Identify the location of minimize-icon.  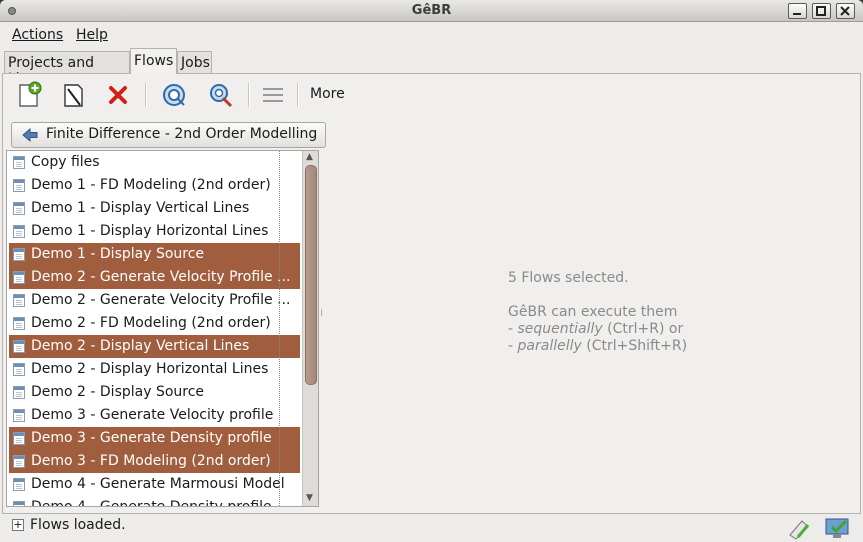
(797, 14).